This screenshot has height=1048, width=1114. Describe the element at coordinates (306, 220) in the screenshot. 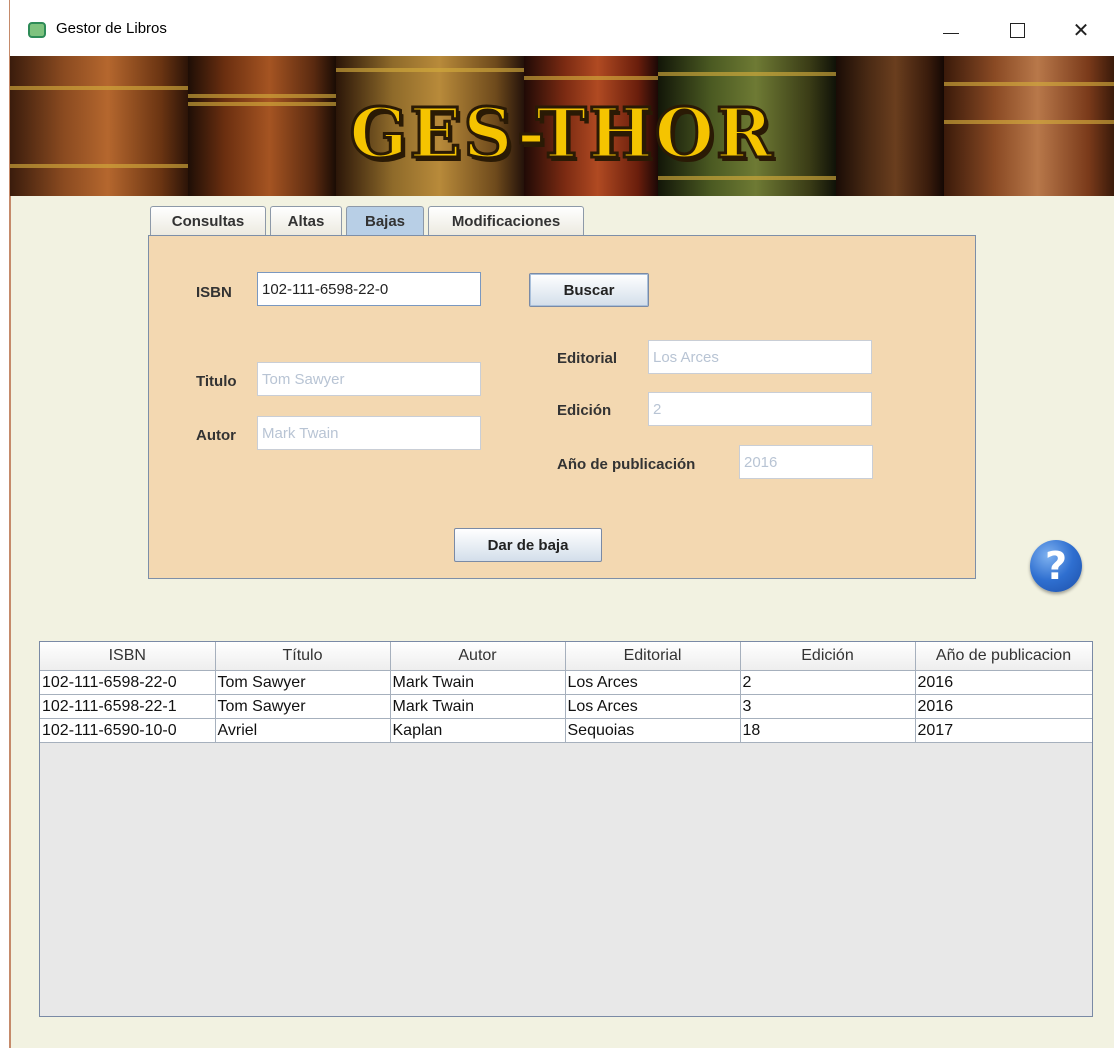

I see `tab-altas: Altas` at that location.